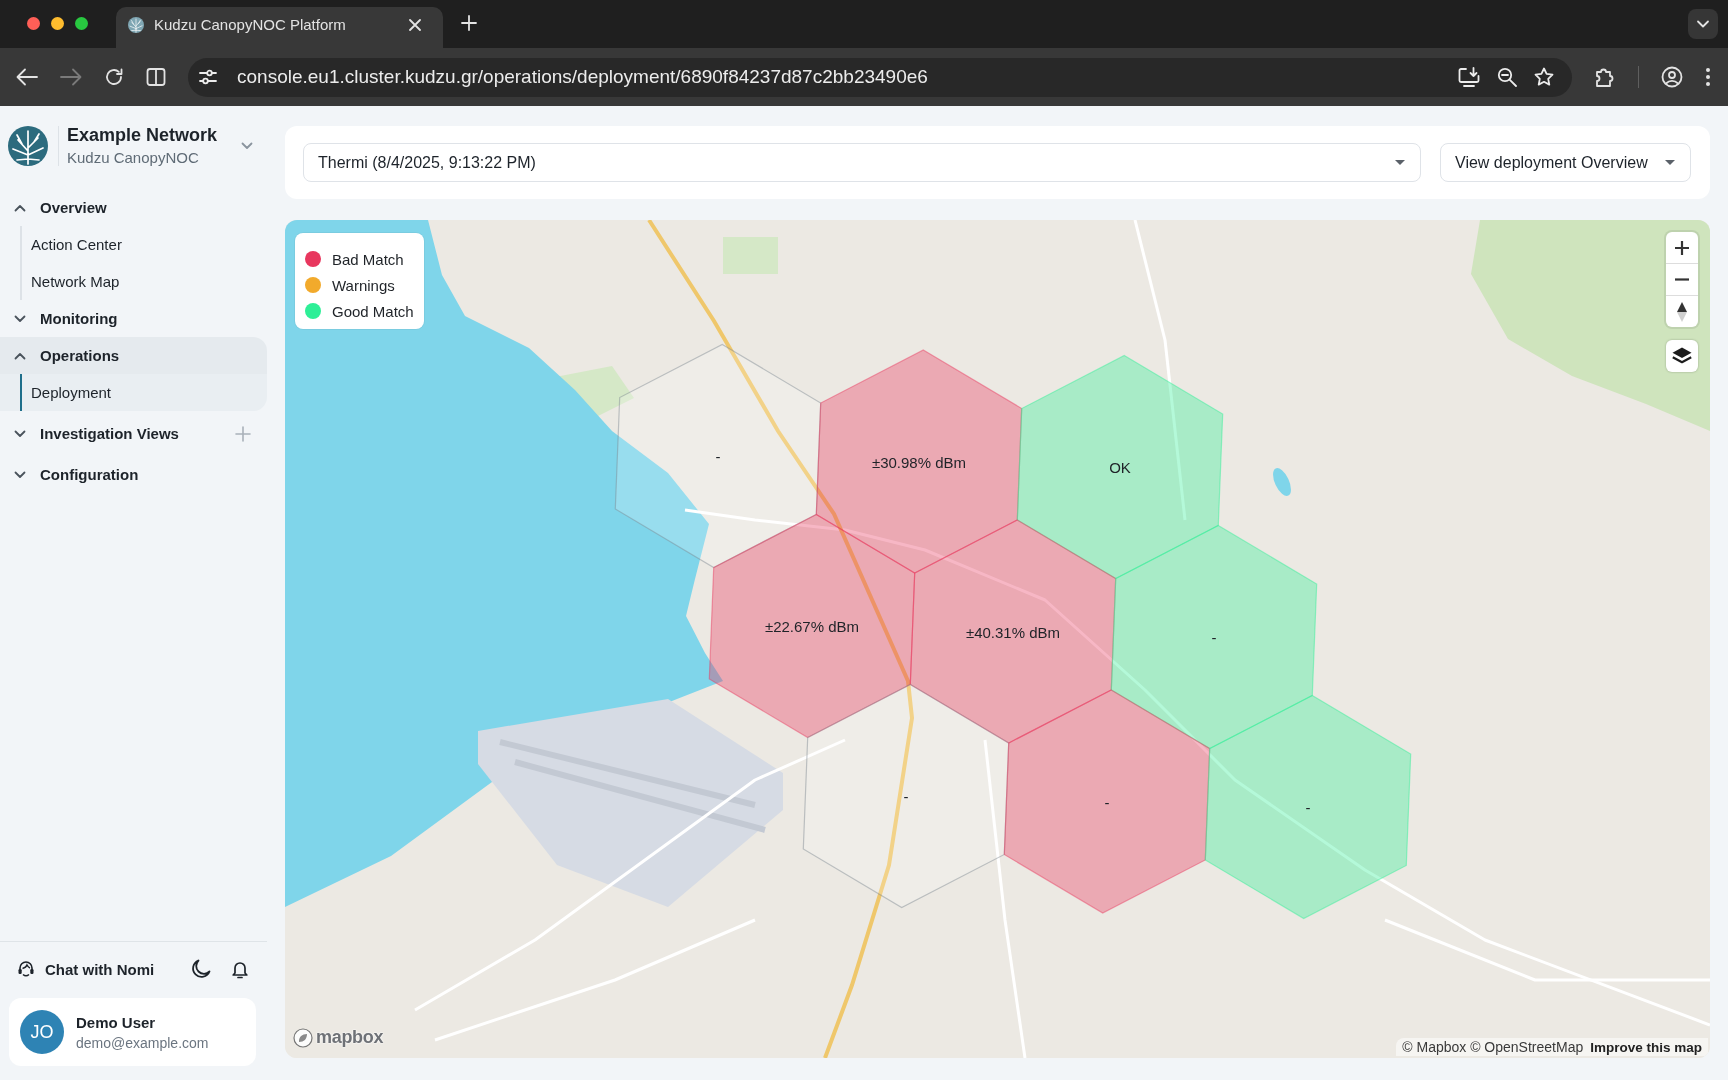  I want to click on improve-map-link: Improve this map, so click(1646, 1047).